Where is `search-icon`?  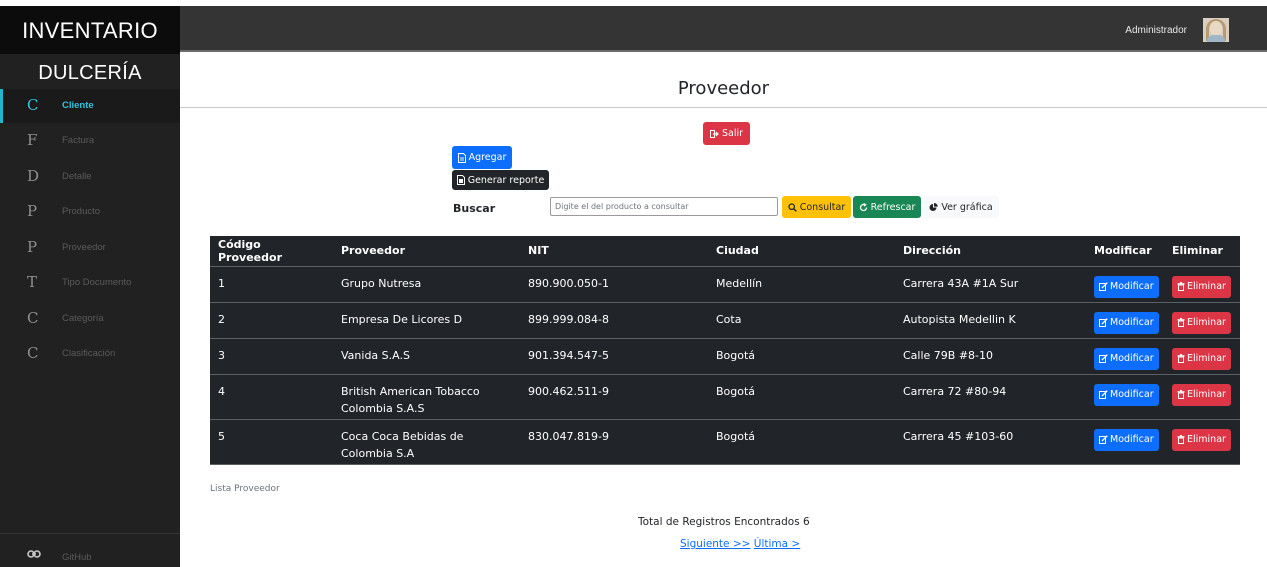
search-icon is located at coordinates (792, 207).